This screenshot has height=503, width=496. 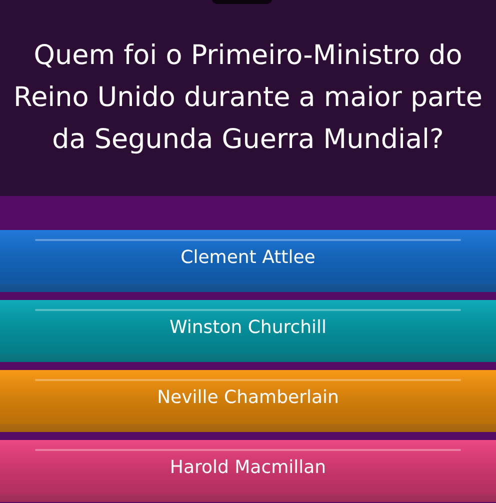 What do you see at coordinates (248, 331) in the screenshot?
I see `answer-button: Winston Churchill` at bounding box center [248, 331].